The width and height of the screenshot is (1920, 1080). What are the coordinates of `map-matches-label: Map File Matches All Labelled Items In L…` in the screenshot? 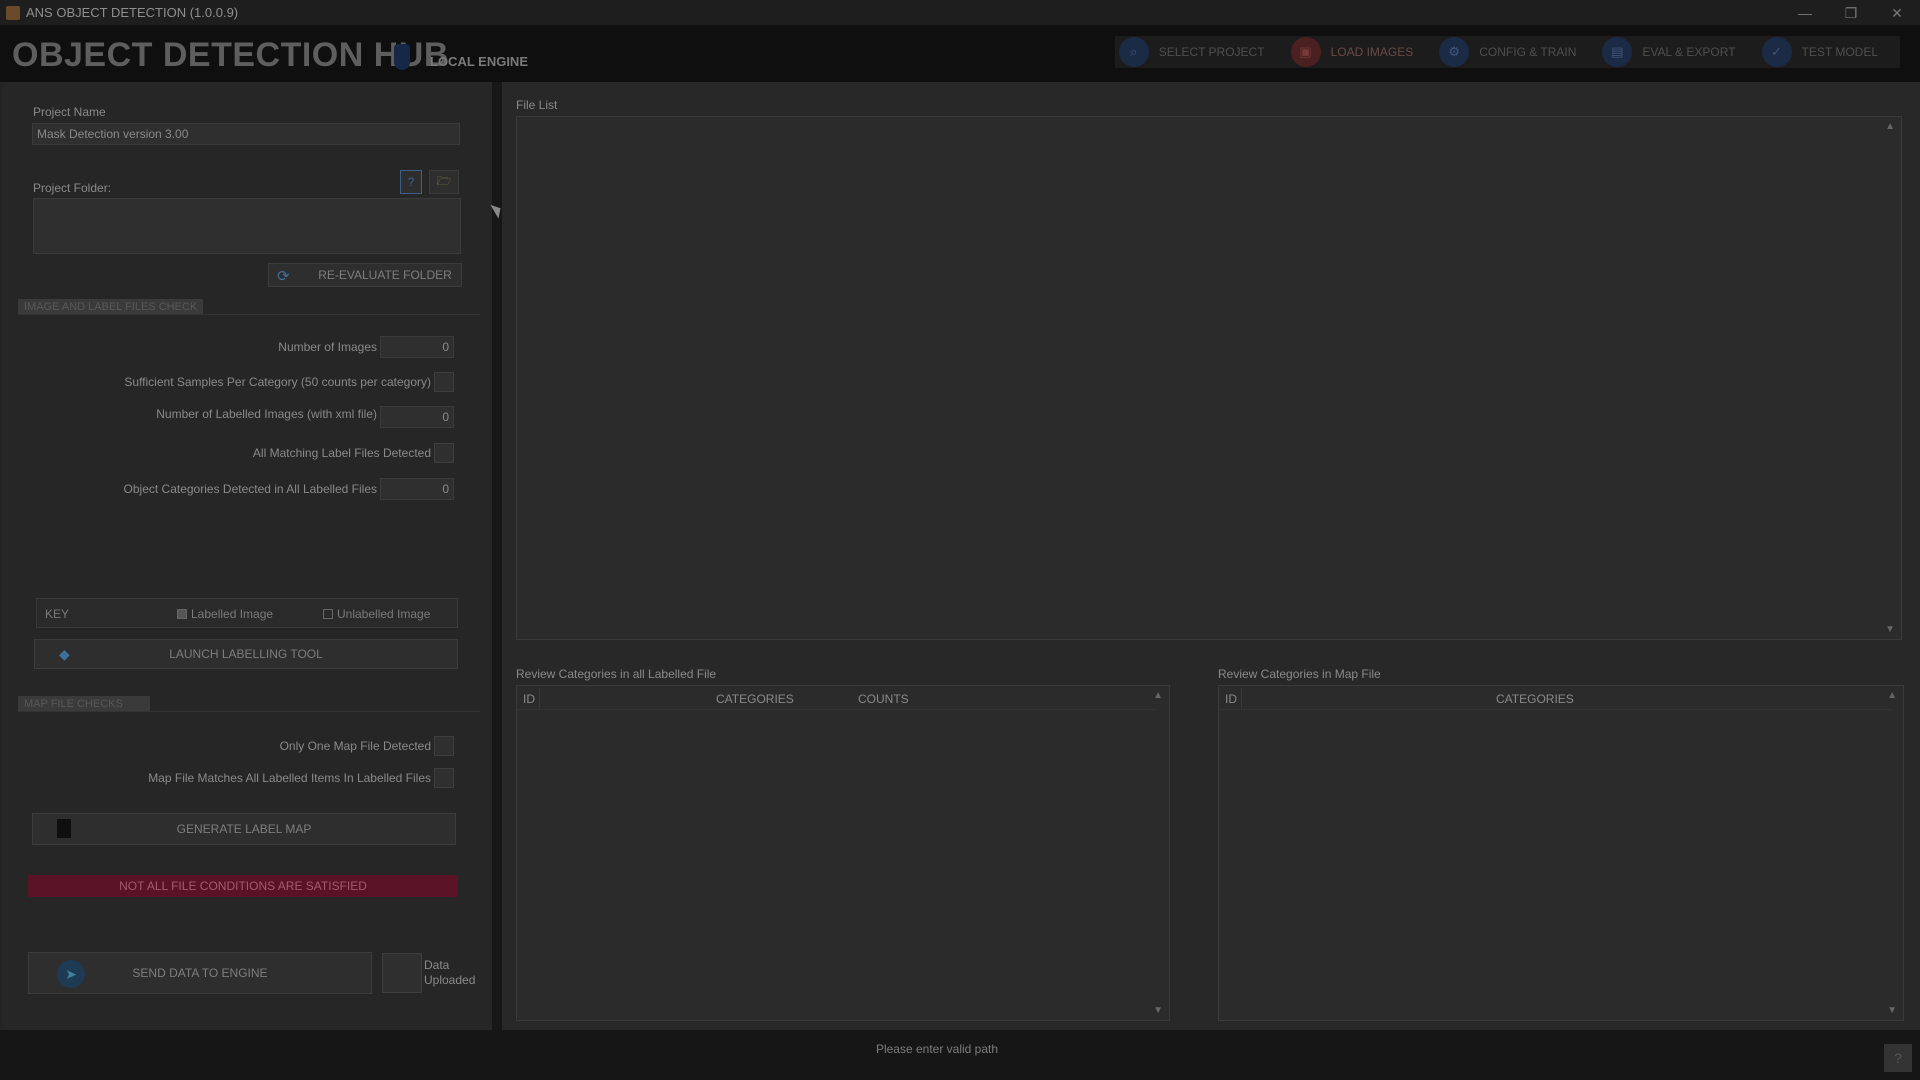 It's located at (289, 778).